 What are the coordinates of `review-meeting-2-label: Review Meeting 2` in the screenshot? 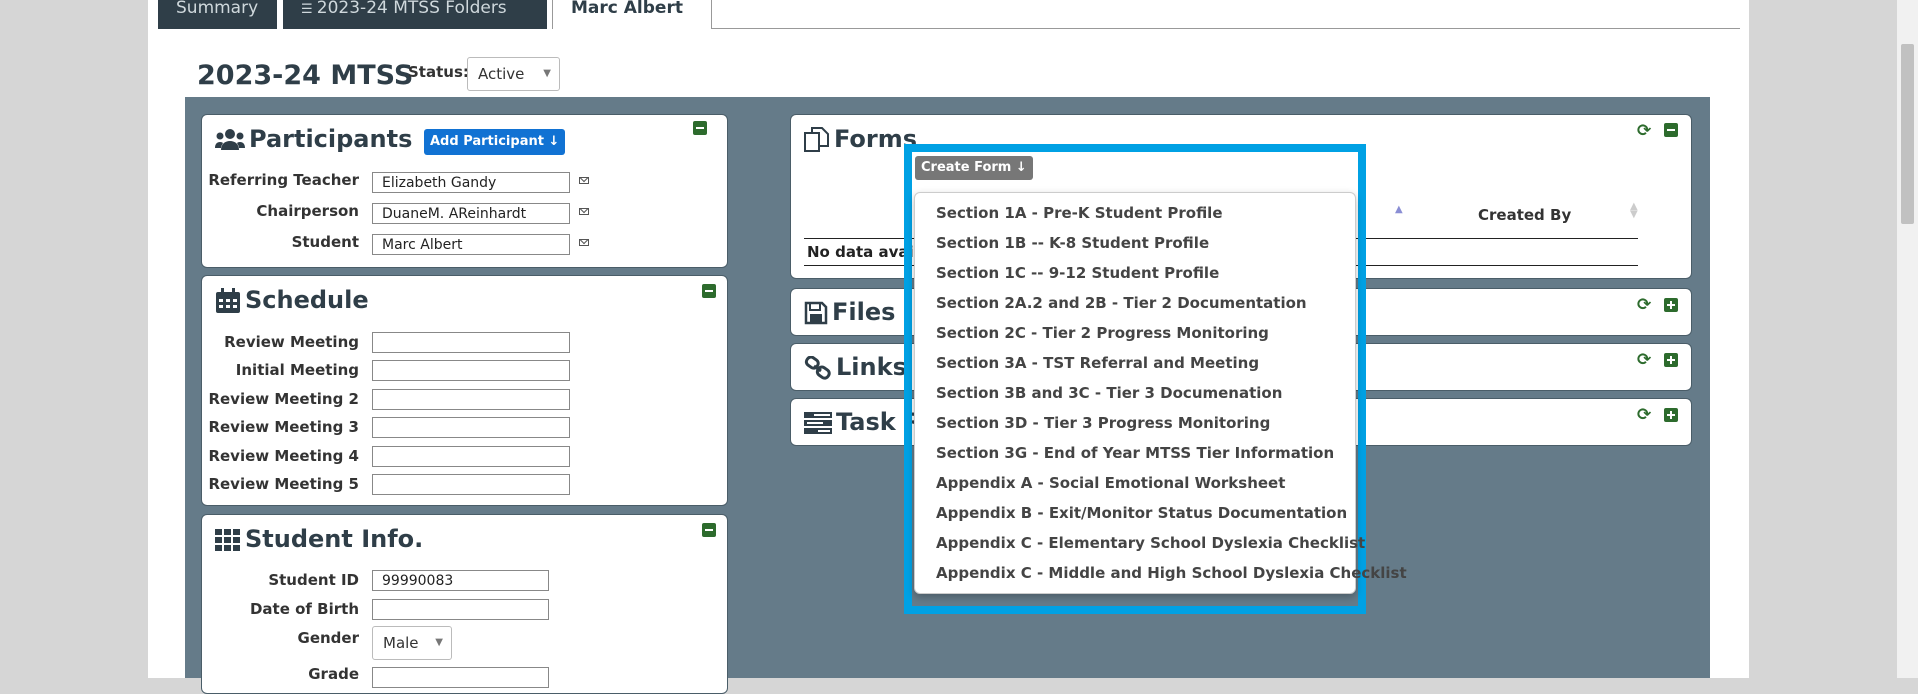 It's located at (283, 399).